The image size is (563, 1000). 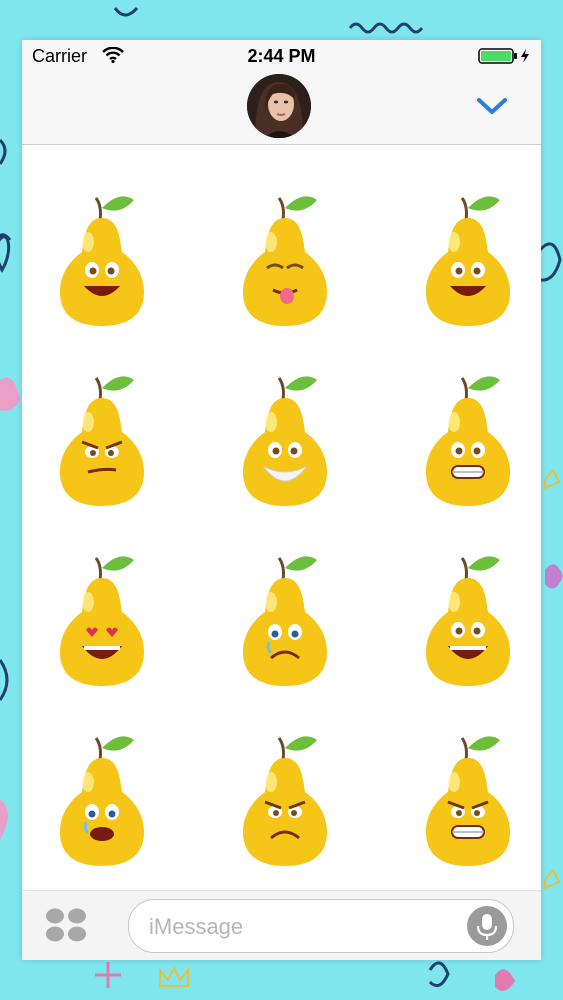 I want to click on pear-sticker-crying, so click(x=102, y=797).